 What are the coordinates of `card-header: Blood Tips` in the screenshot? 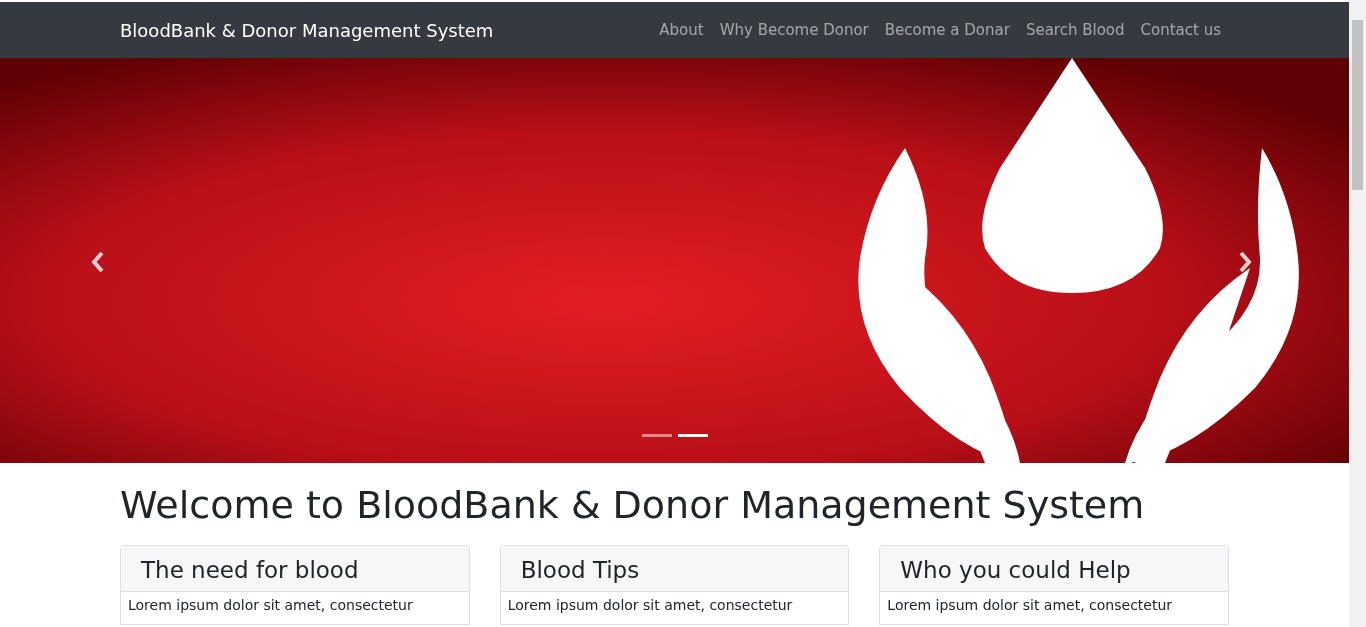 It's located at (674, 569).